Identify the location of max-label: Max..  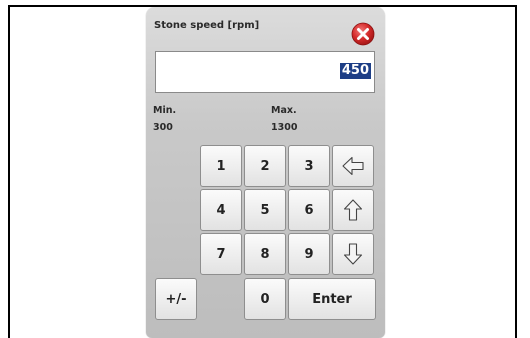
(284, 110).